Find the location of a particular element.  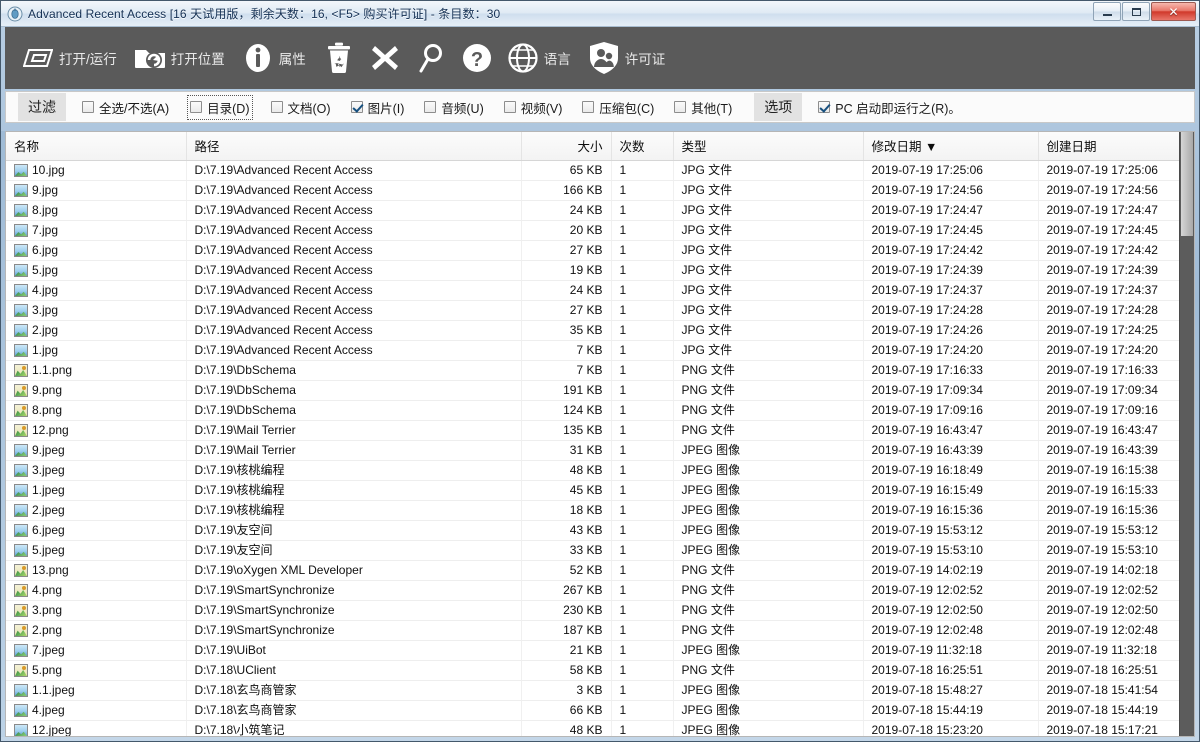

maximize-button is located at coordinates (1136, 11).